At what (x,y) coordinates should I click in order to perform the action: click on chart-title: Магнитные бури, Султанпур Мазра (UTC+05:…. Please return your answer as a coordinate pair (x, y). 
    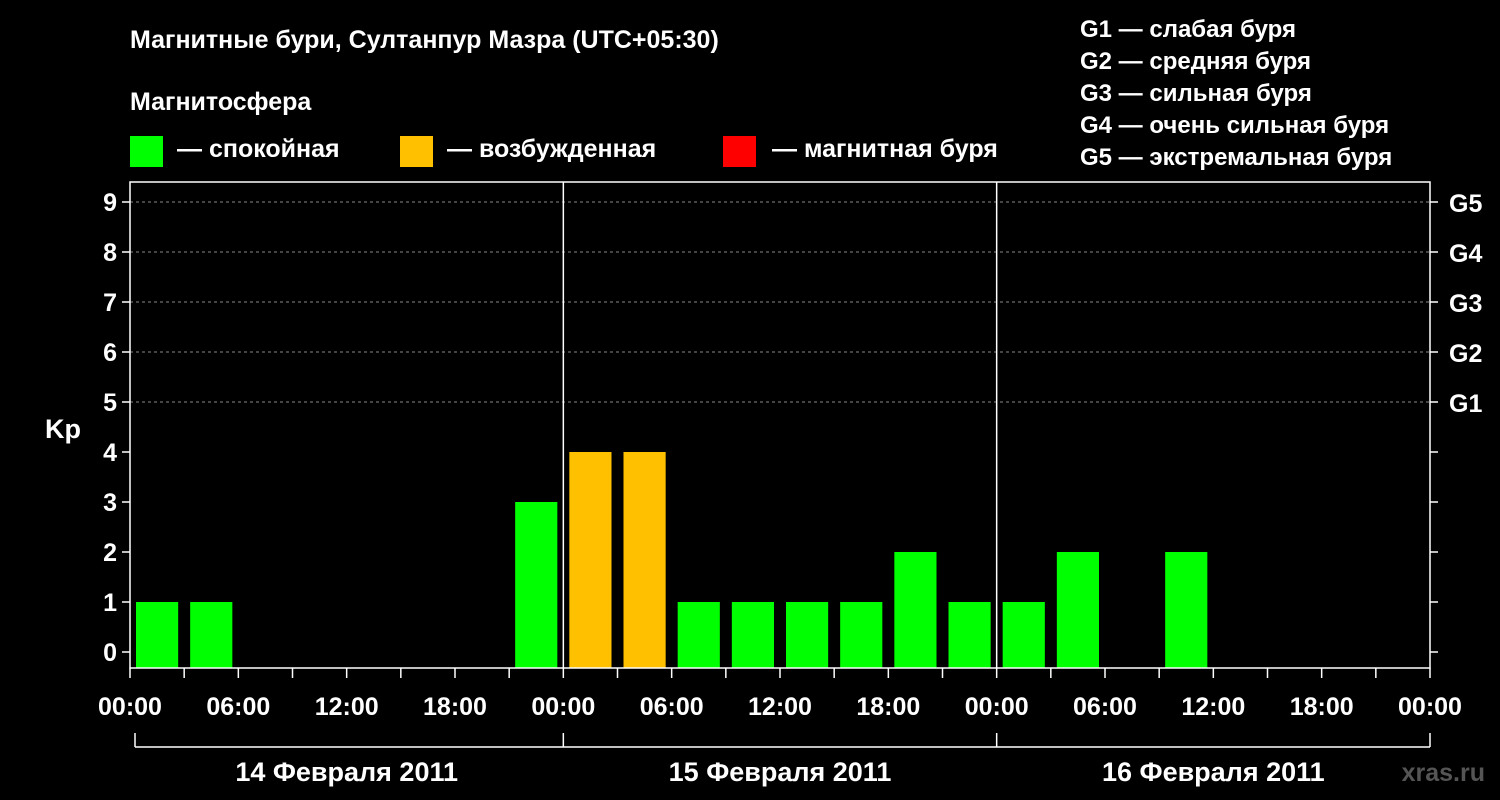
    Looking at the image, I should click on (424, 40).